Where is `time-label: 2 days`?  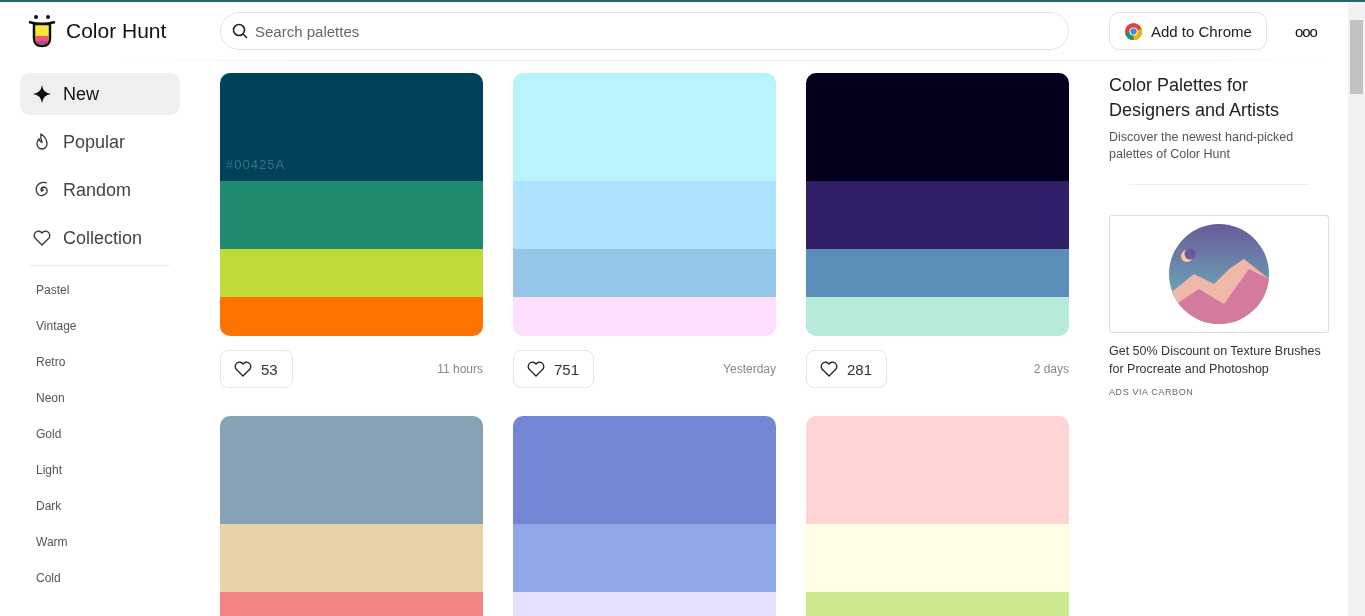 time-label: 2 days is located at coordinates (1051, 369).